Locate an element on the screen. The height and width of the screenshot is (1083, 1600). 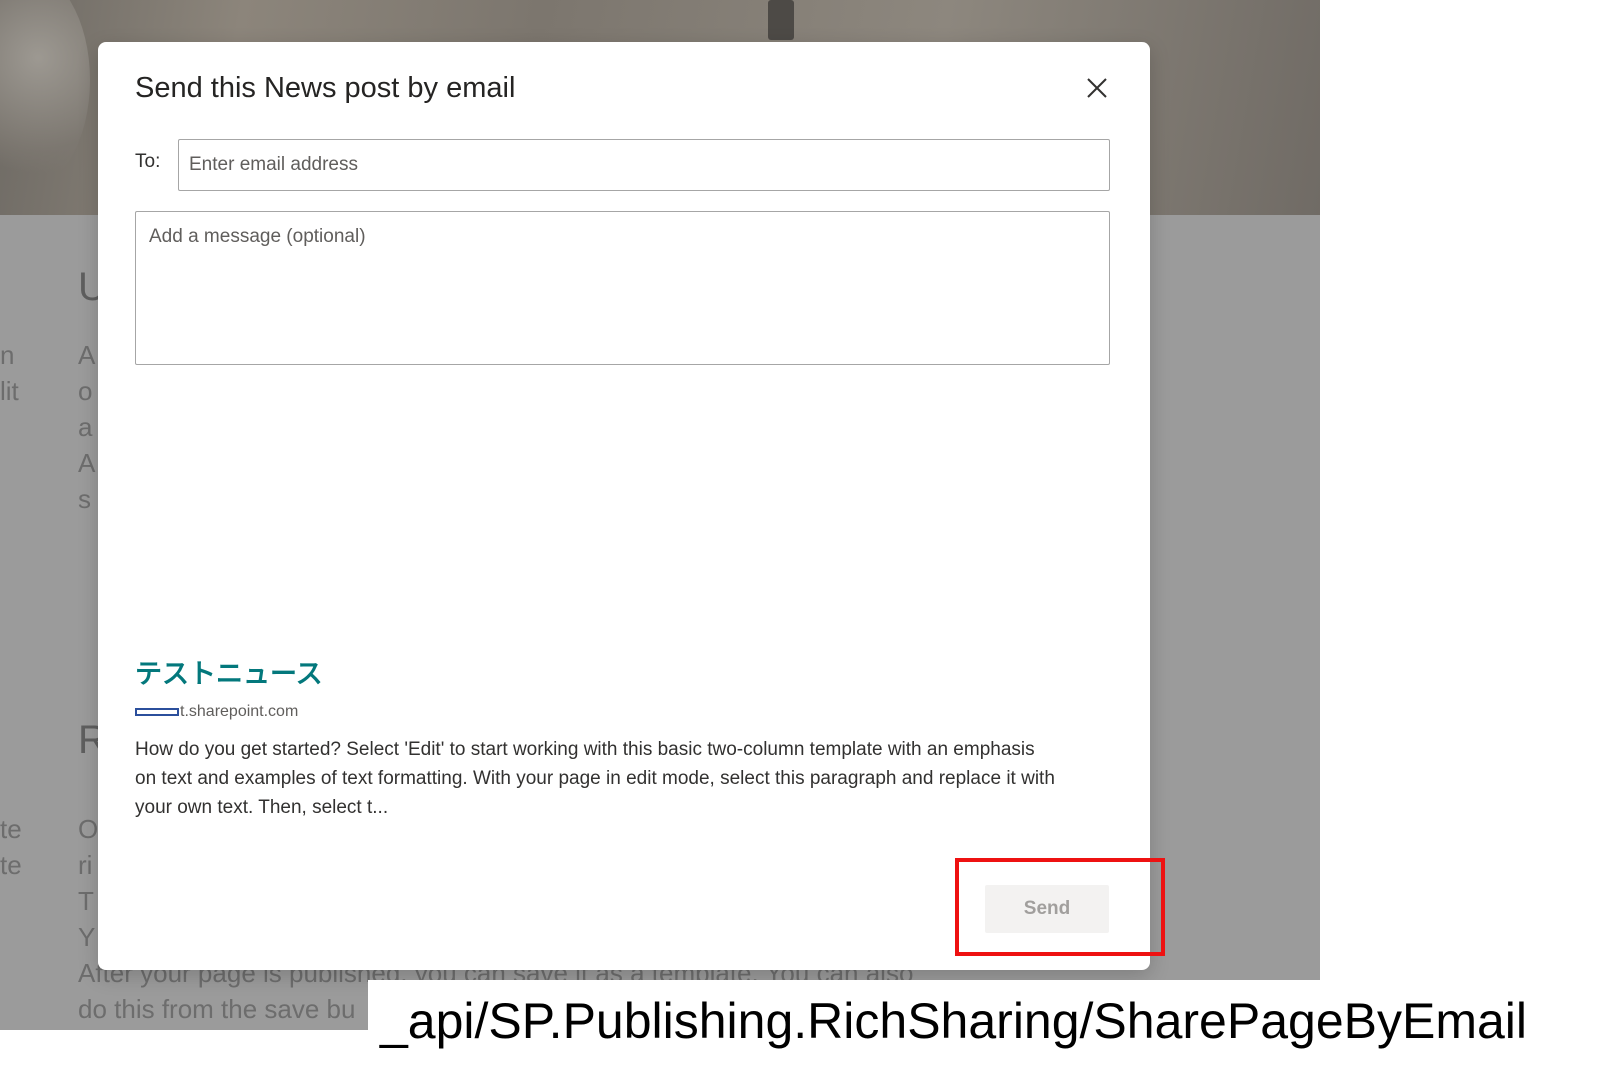
to-label: To: is located at coordinates (148, 161).